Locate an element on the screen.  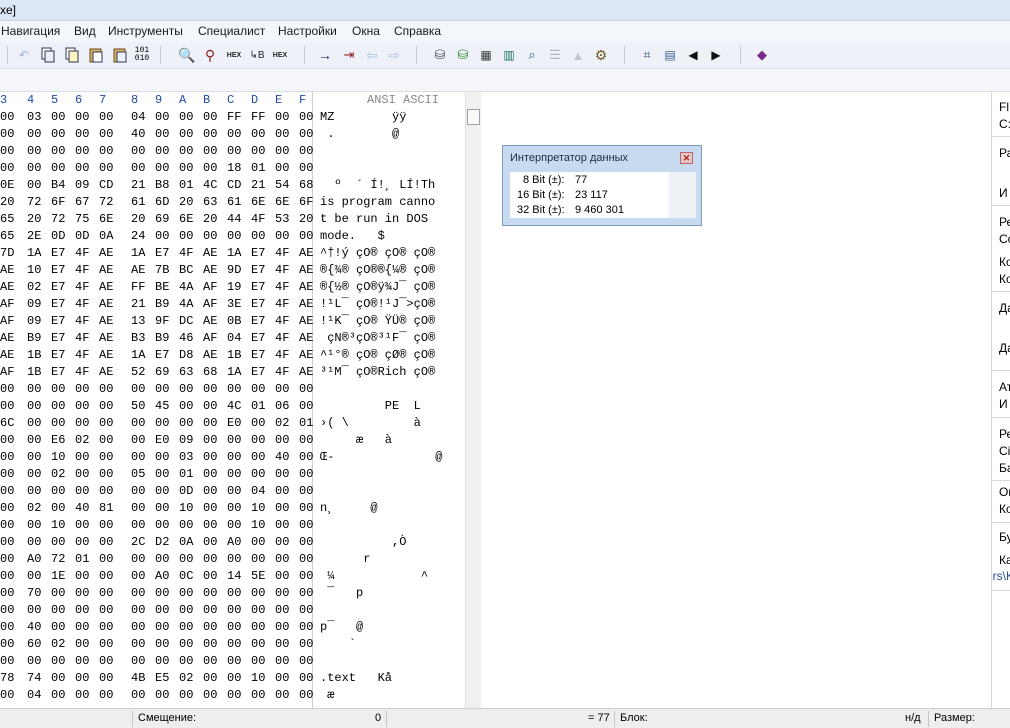
hex-byte: D2 is located at coordinates (162, 542).